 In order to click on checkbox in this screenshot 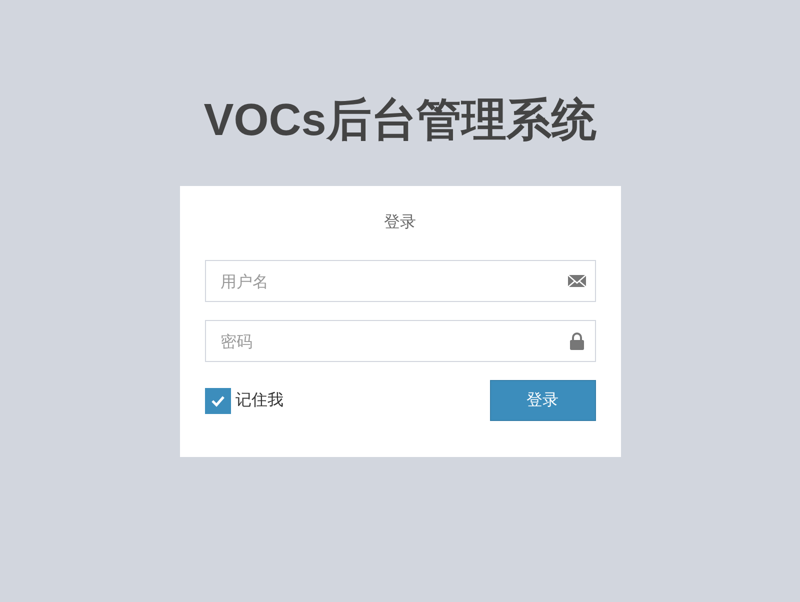, I will do `click(217, 401)`.